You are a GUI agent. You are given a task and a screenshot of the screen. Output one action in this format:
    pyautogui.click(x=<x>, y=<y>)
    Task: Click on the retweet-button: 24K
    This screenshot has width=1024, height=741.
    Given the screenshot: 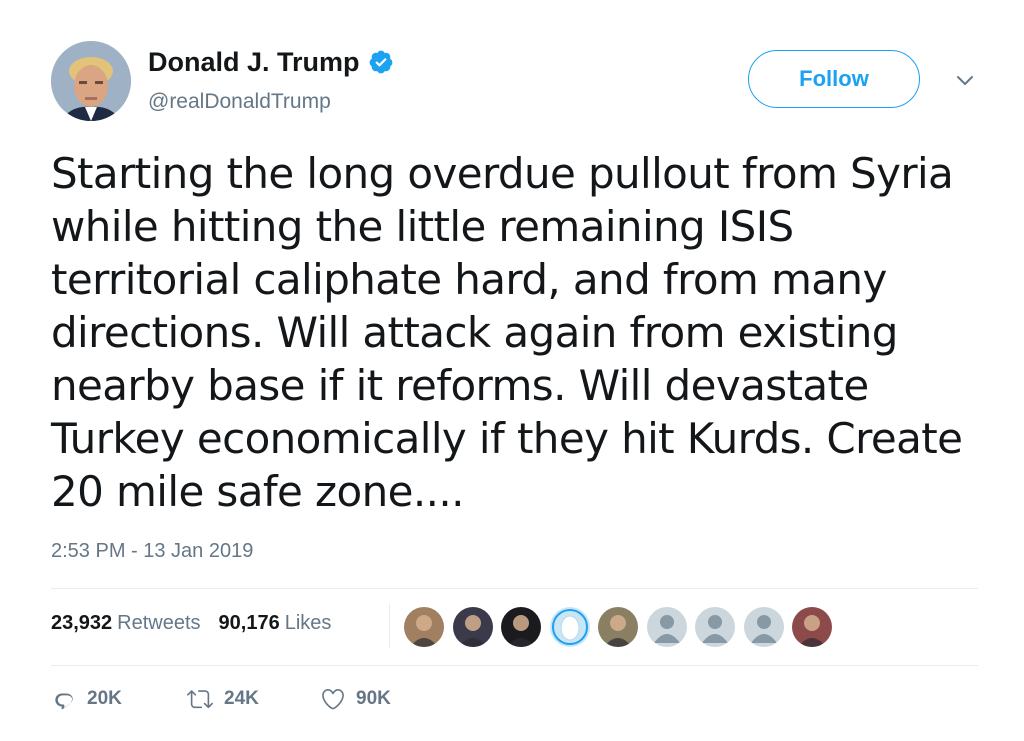 What is the action you would take?
    pyautogui.click(x=253, y=699)
    